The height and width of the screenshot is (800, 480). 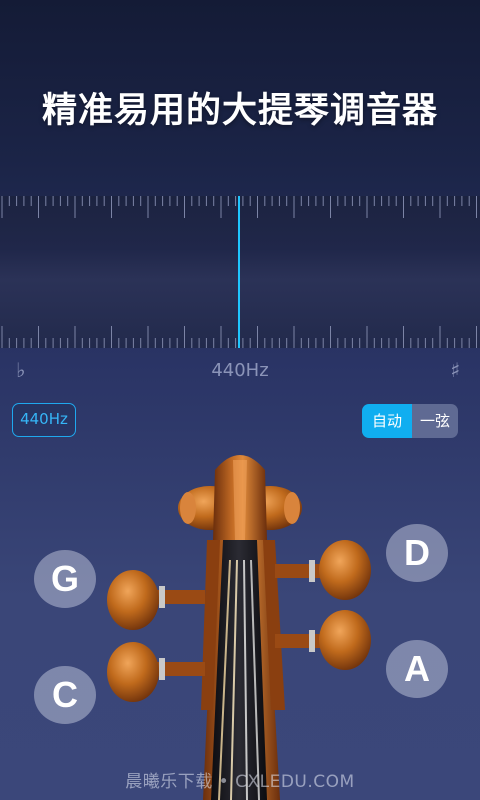 What do you see at coordinates (387, 421) in the screenshot?
I see `mode-auto-button: 自动` at bounding box center [387, 421].